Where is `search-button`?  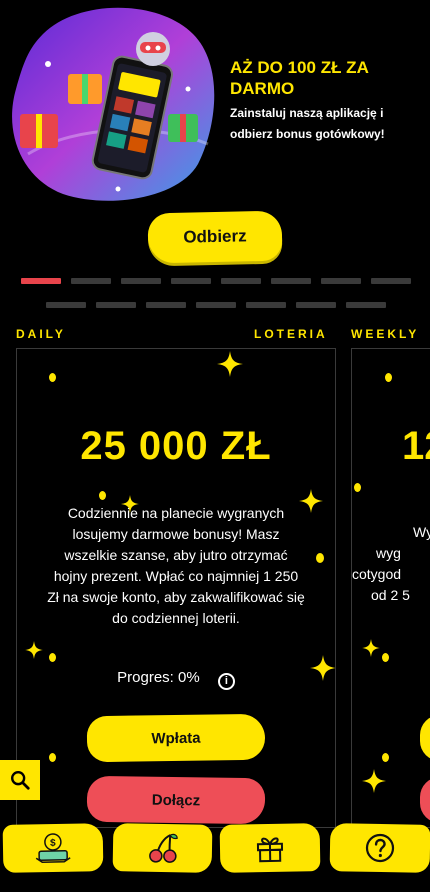 search-button is located at coordinates (20, 780).